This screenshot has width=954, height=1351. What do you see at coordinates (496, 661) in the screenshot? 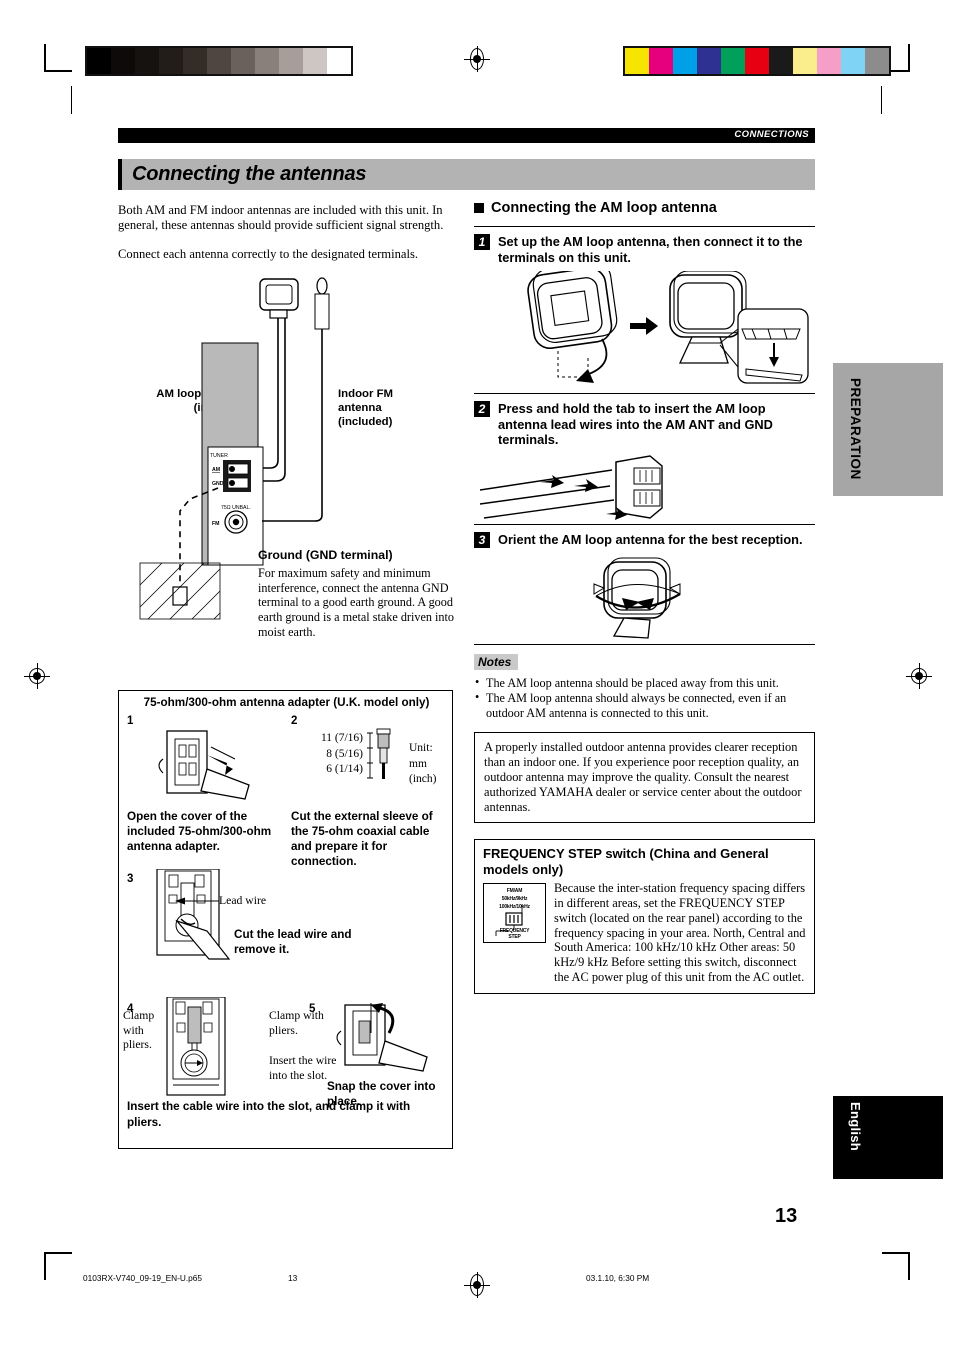
I see `notes-label: Notes` at bounding box center [496, 661].